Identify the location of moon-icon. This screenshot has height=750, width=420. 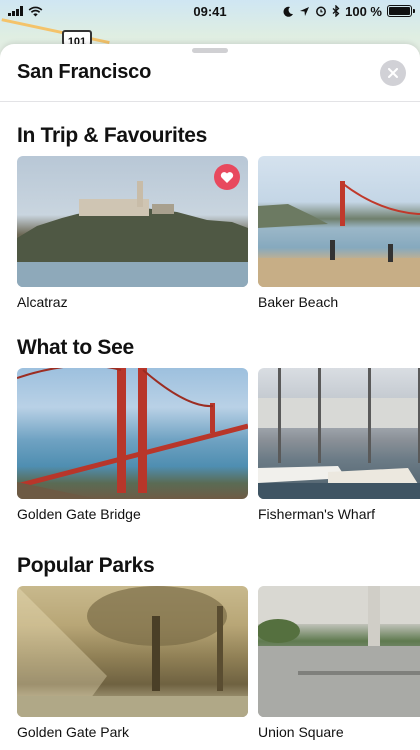
(288, 11).